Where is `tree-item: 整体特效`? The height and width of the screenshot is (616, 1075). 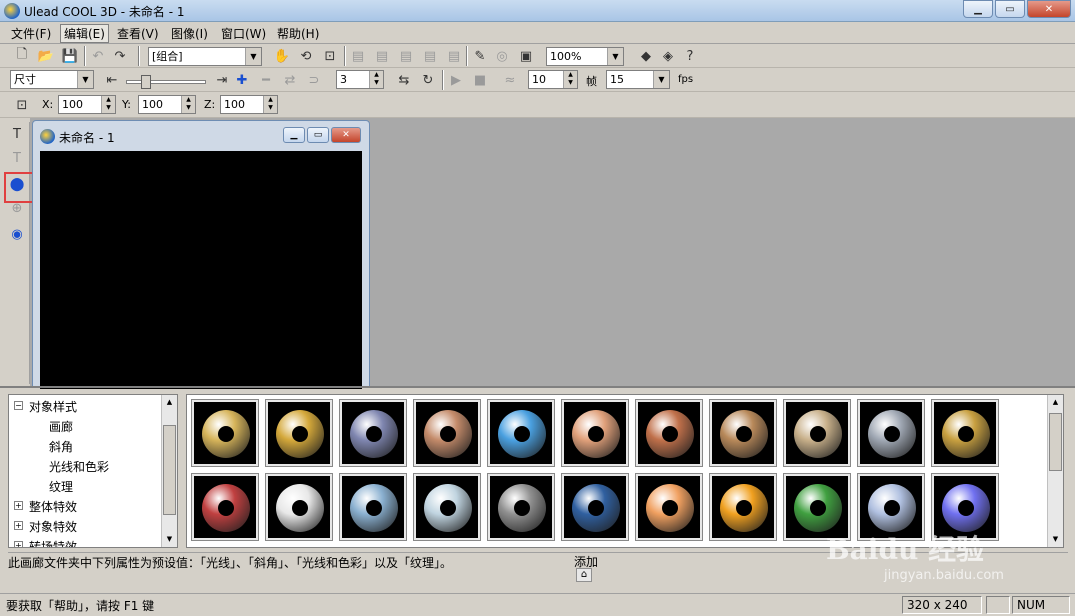 tree-item: 整体特效 is located at coordinates (53, 506).